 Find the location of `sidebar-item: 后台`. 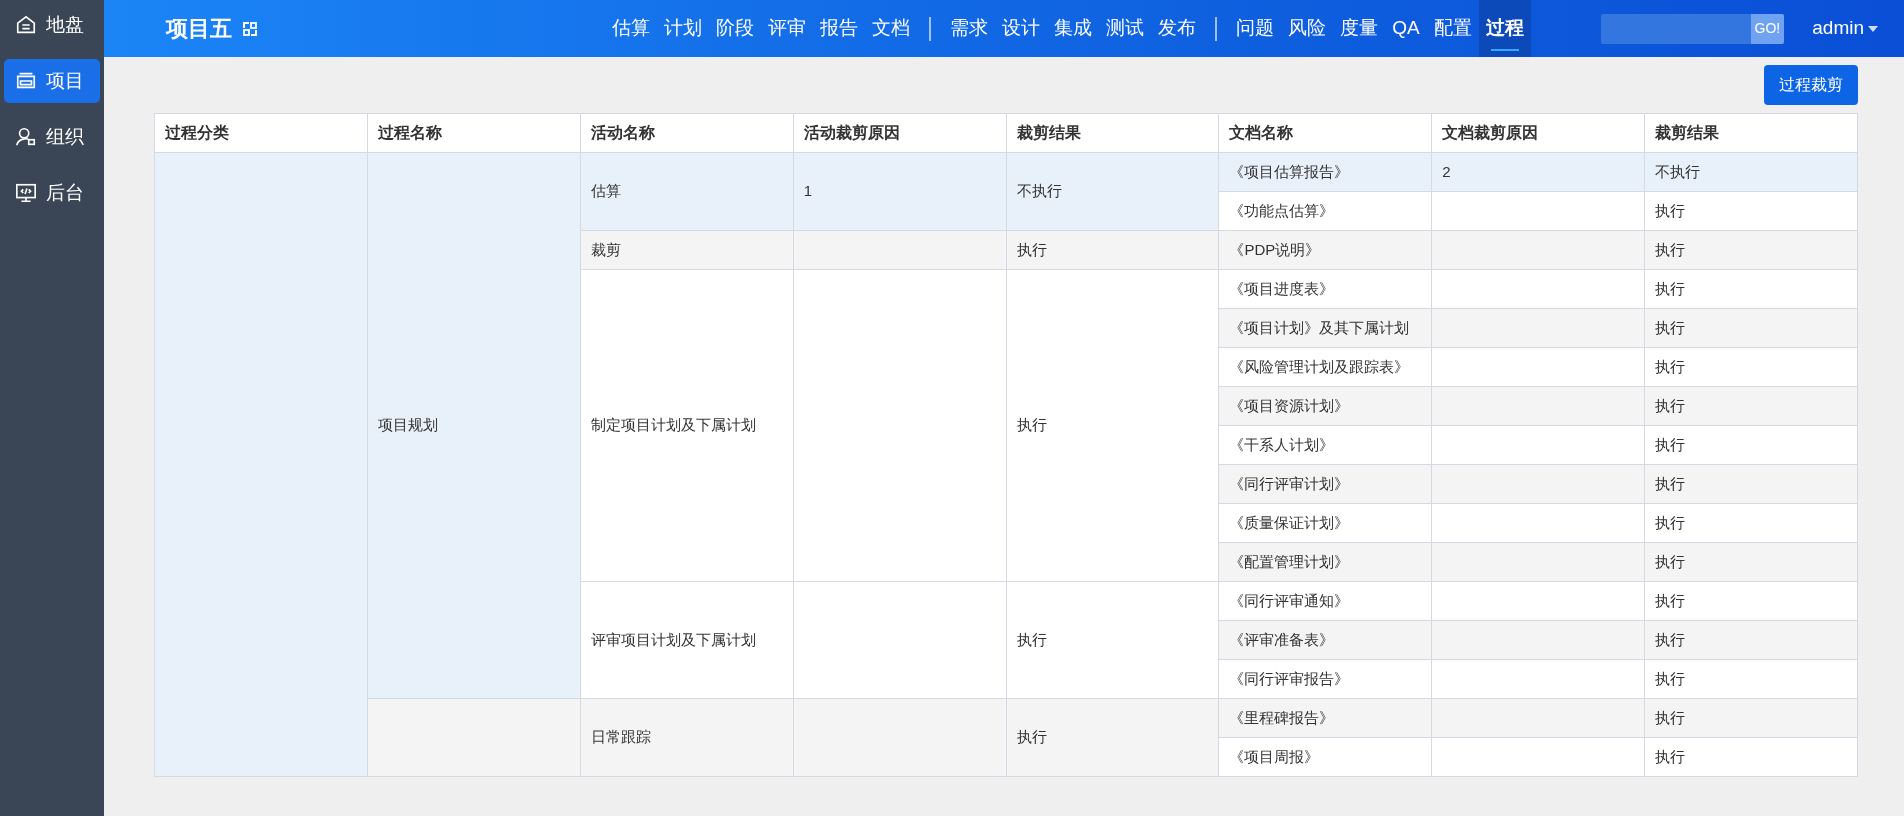

sidebar-item: 后台 is located at coordinates (52, 193).